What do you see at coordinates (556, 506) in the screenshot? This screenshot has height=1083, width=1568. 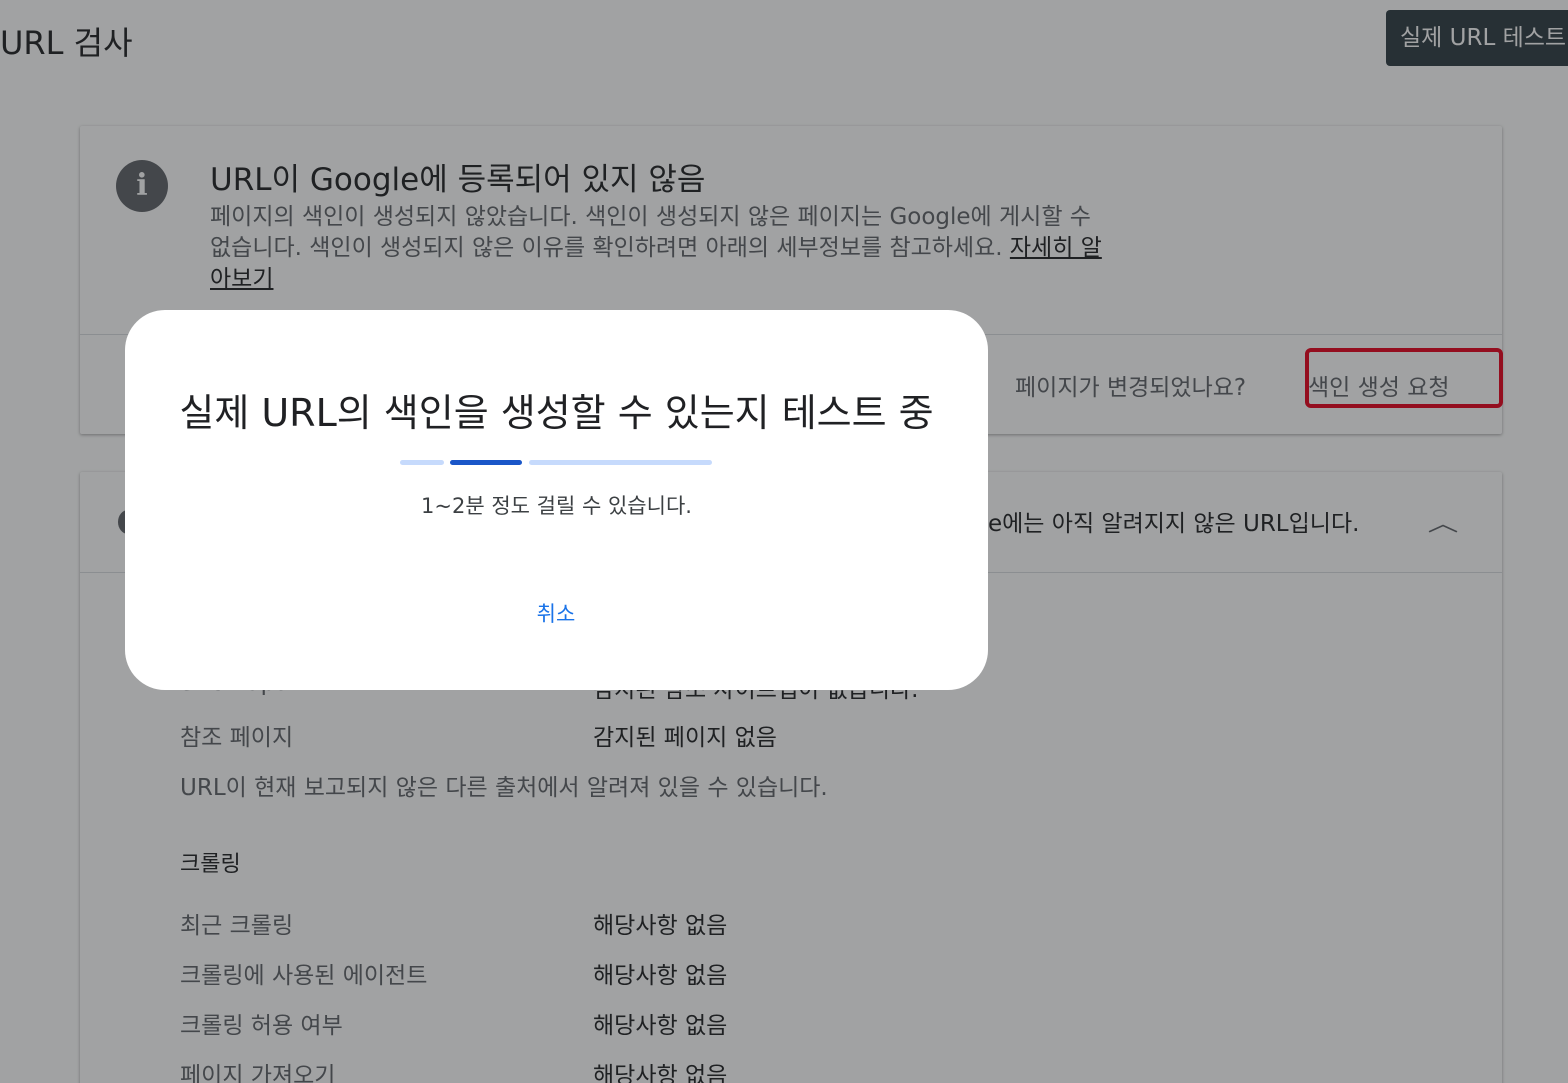 I see `dialog-subtitle: 1~2분 정도 걸릴 수 있습니다.` at bounding box center [556, 506].